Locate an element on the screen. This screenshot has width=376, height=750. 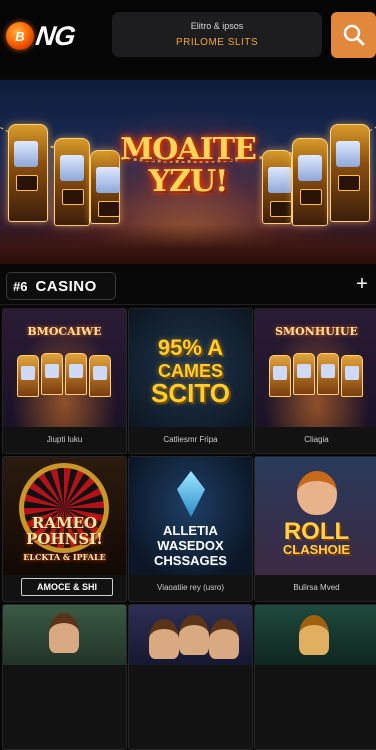
app-header: B NG Elitro & ipsos PRILOME SLITS is located at coordinates (188, 38).